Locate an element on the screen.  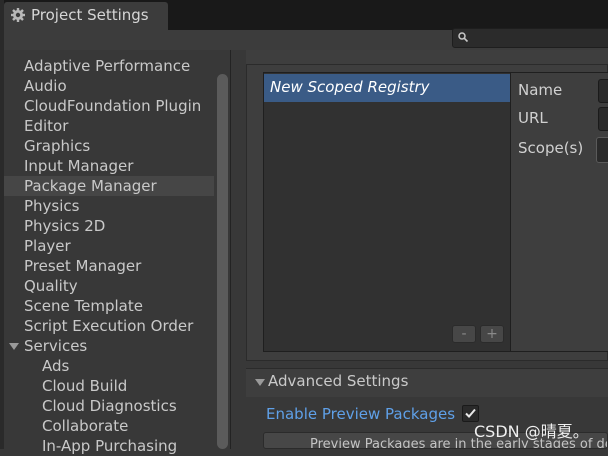
sidebar-item-preset-manager: Preset Manager is located at coordinates (110, 266).